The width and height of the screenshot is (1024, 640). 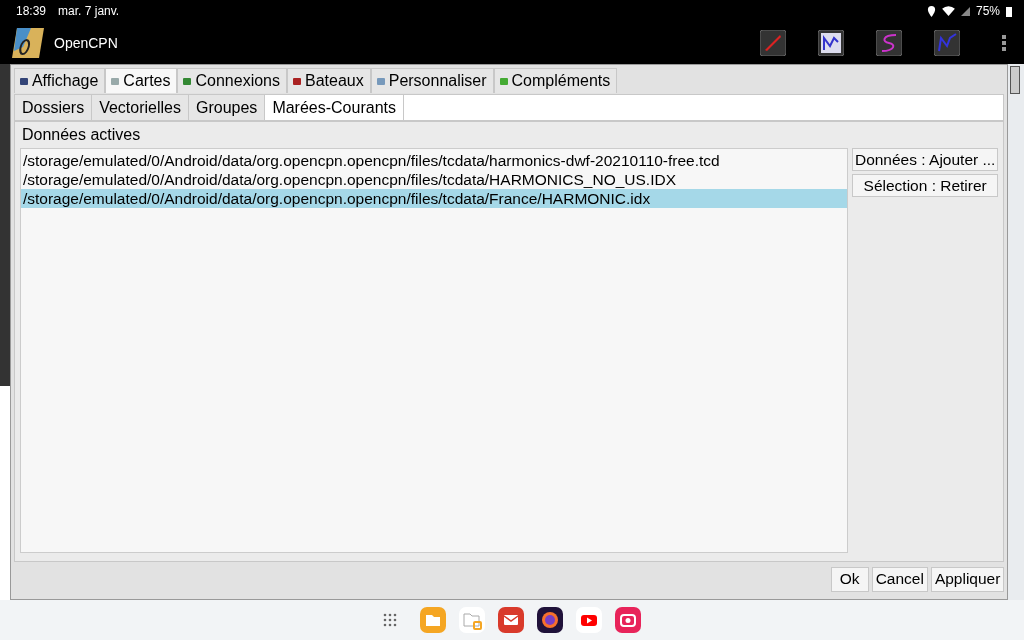 What do you see at coordinates (511, 620) in the screenshot?
I see `mail-icon` at bounding box center [511, 620].